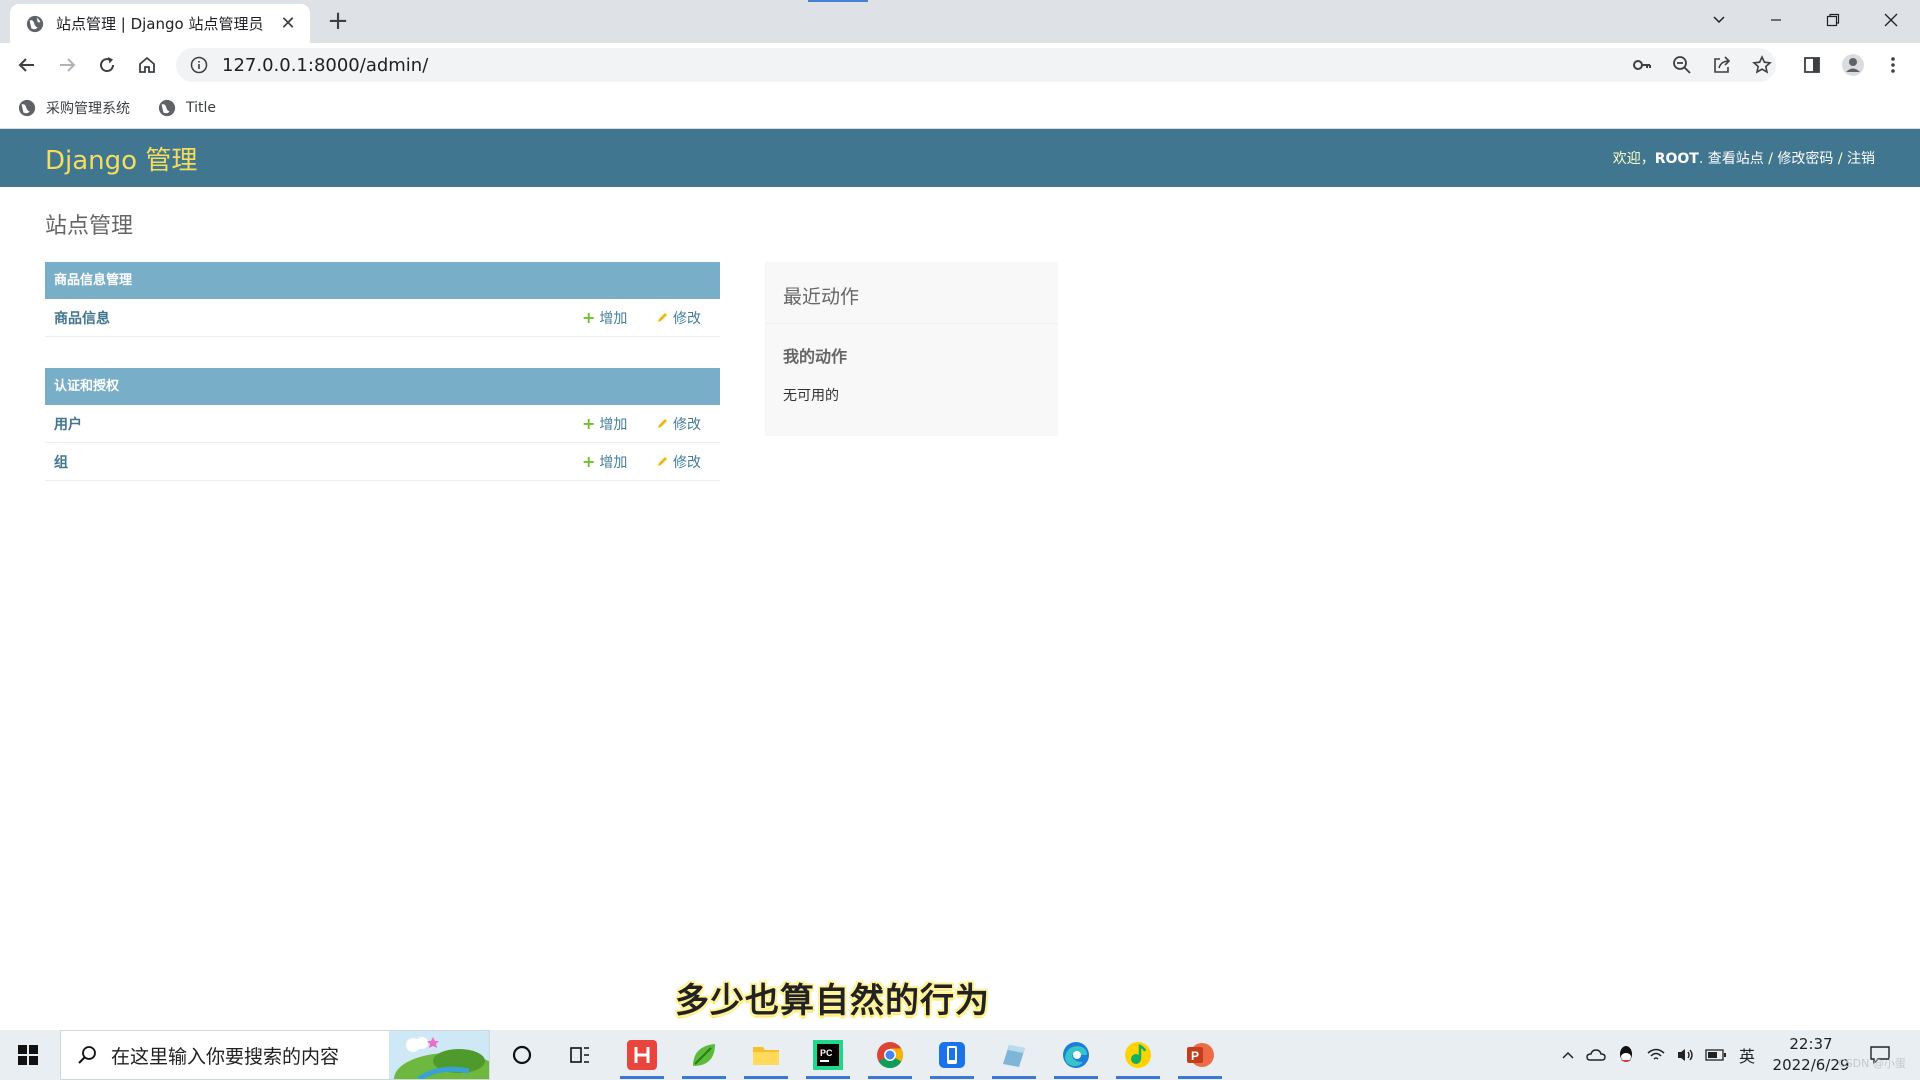 This screenshot has height=1080, width=1920. I want to click on bookmark-label: Title, so click(201, 108).